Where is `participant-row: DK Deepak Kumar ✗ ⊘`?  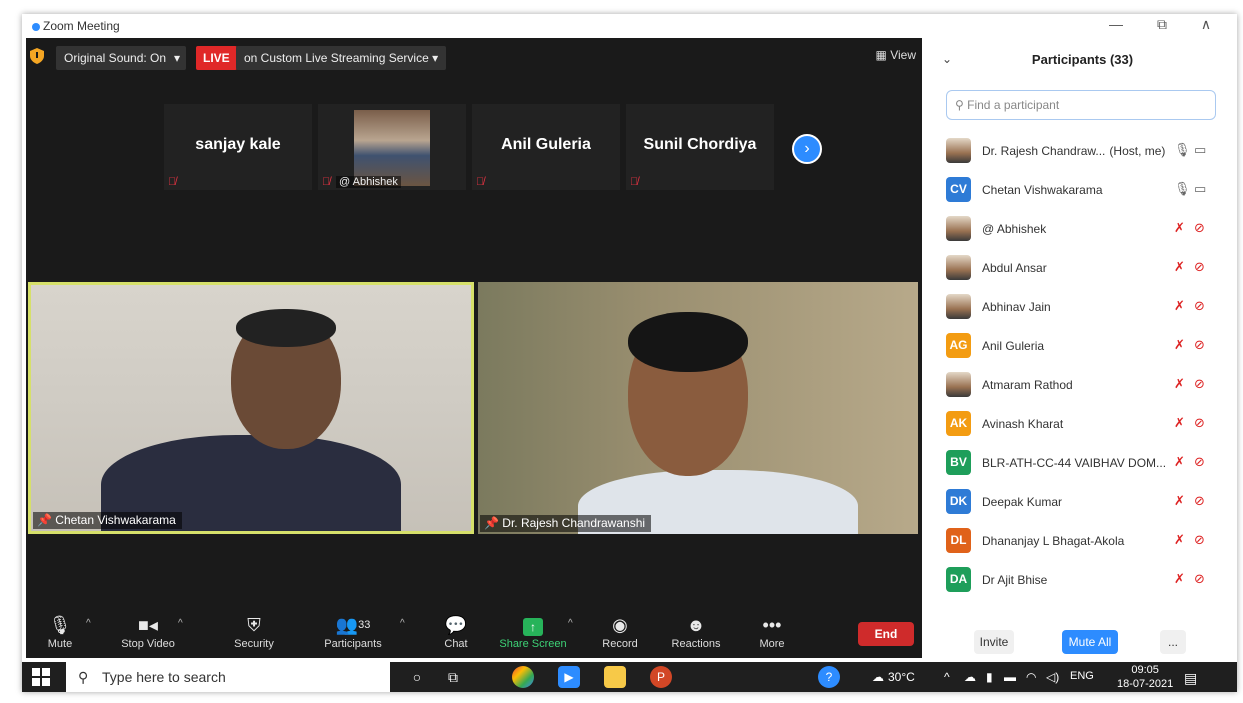
participant-row: DK Deepak Kumar ✗ ⊘ is located at coordinates (1082, 502).